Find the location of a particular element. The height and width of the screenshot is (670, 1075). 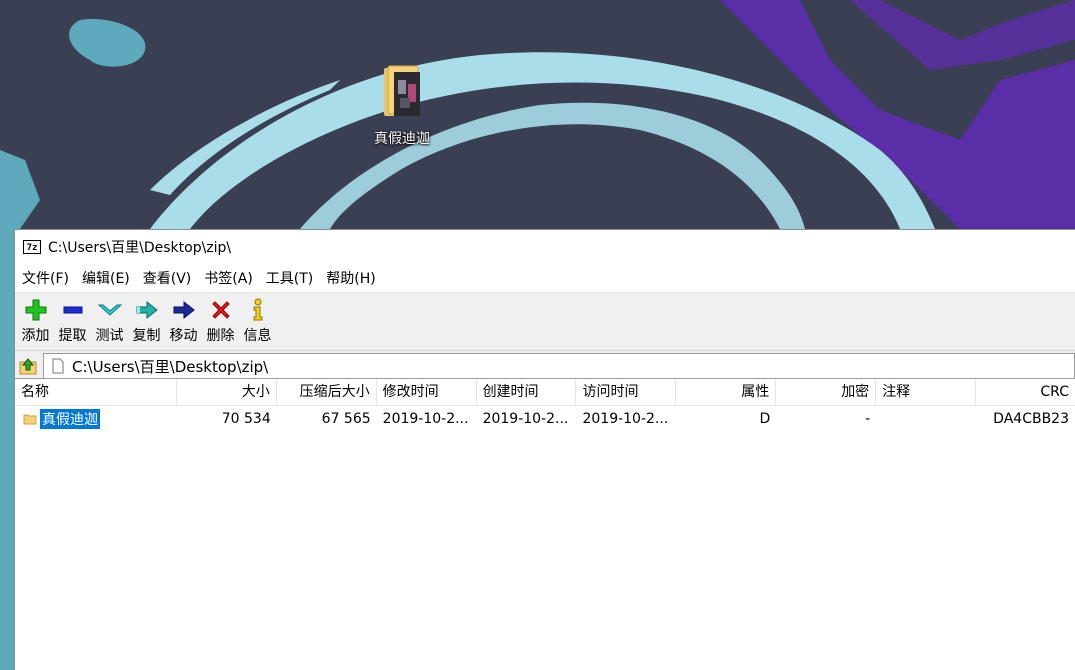

move-button: 移动 is located at coordinates (183, 322).